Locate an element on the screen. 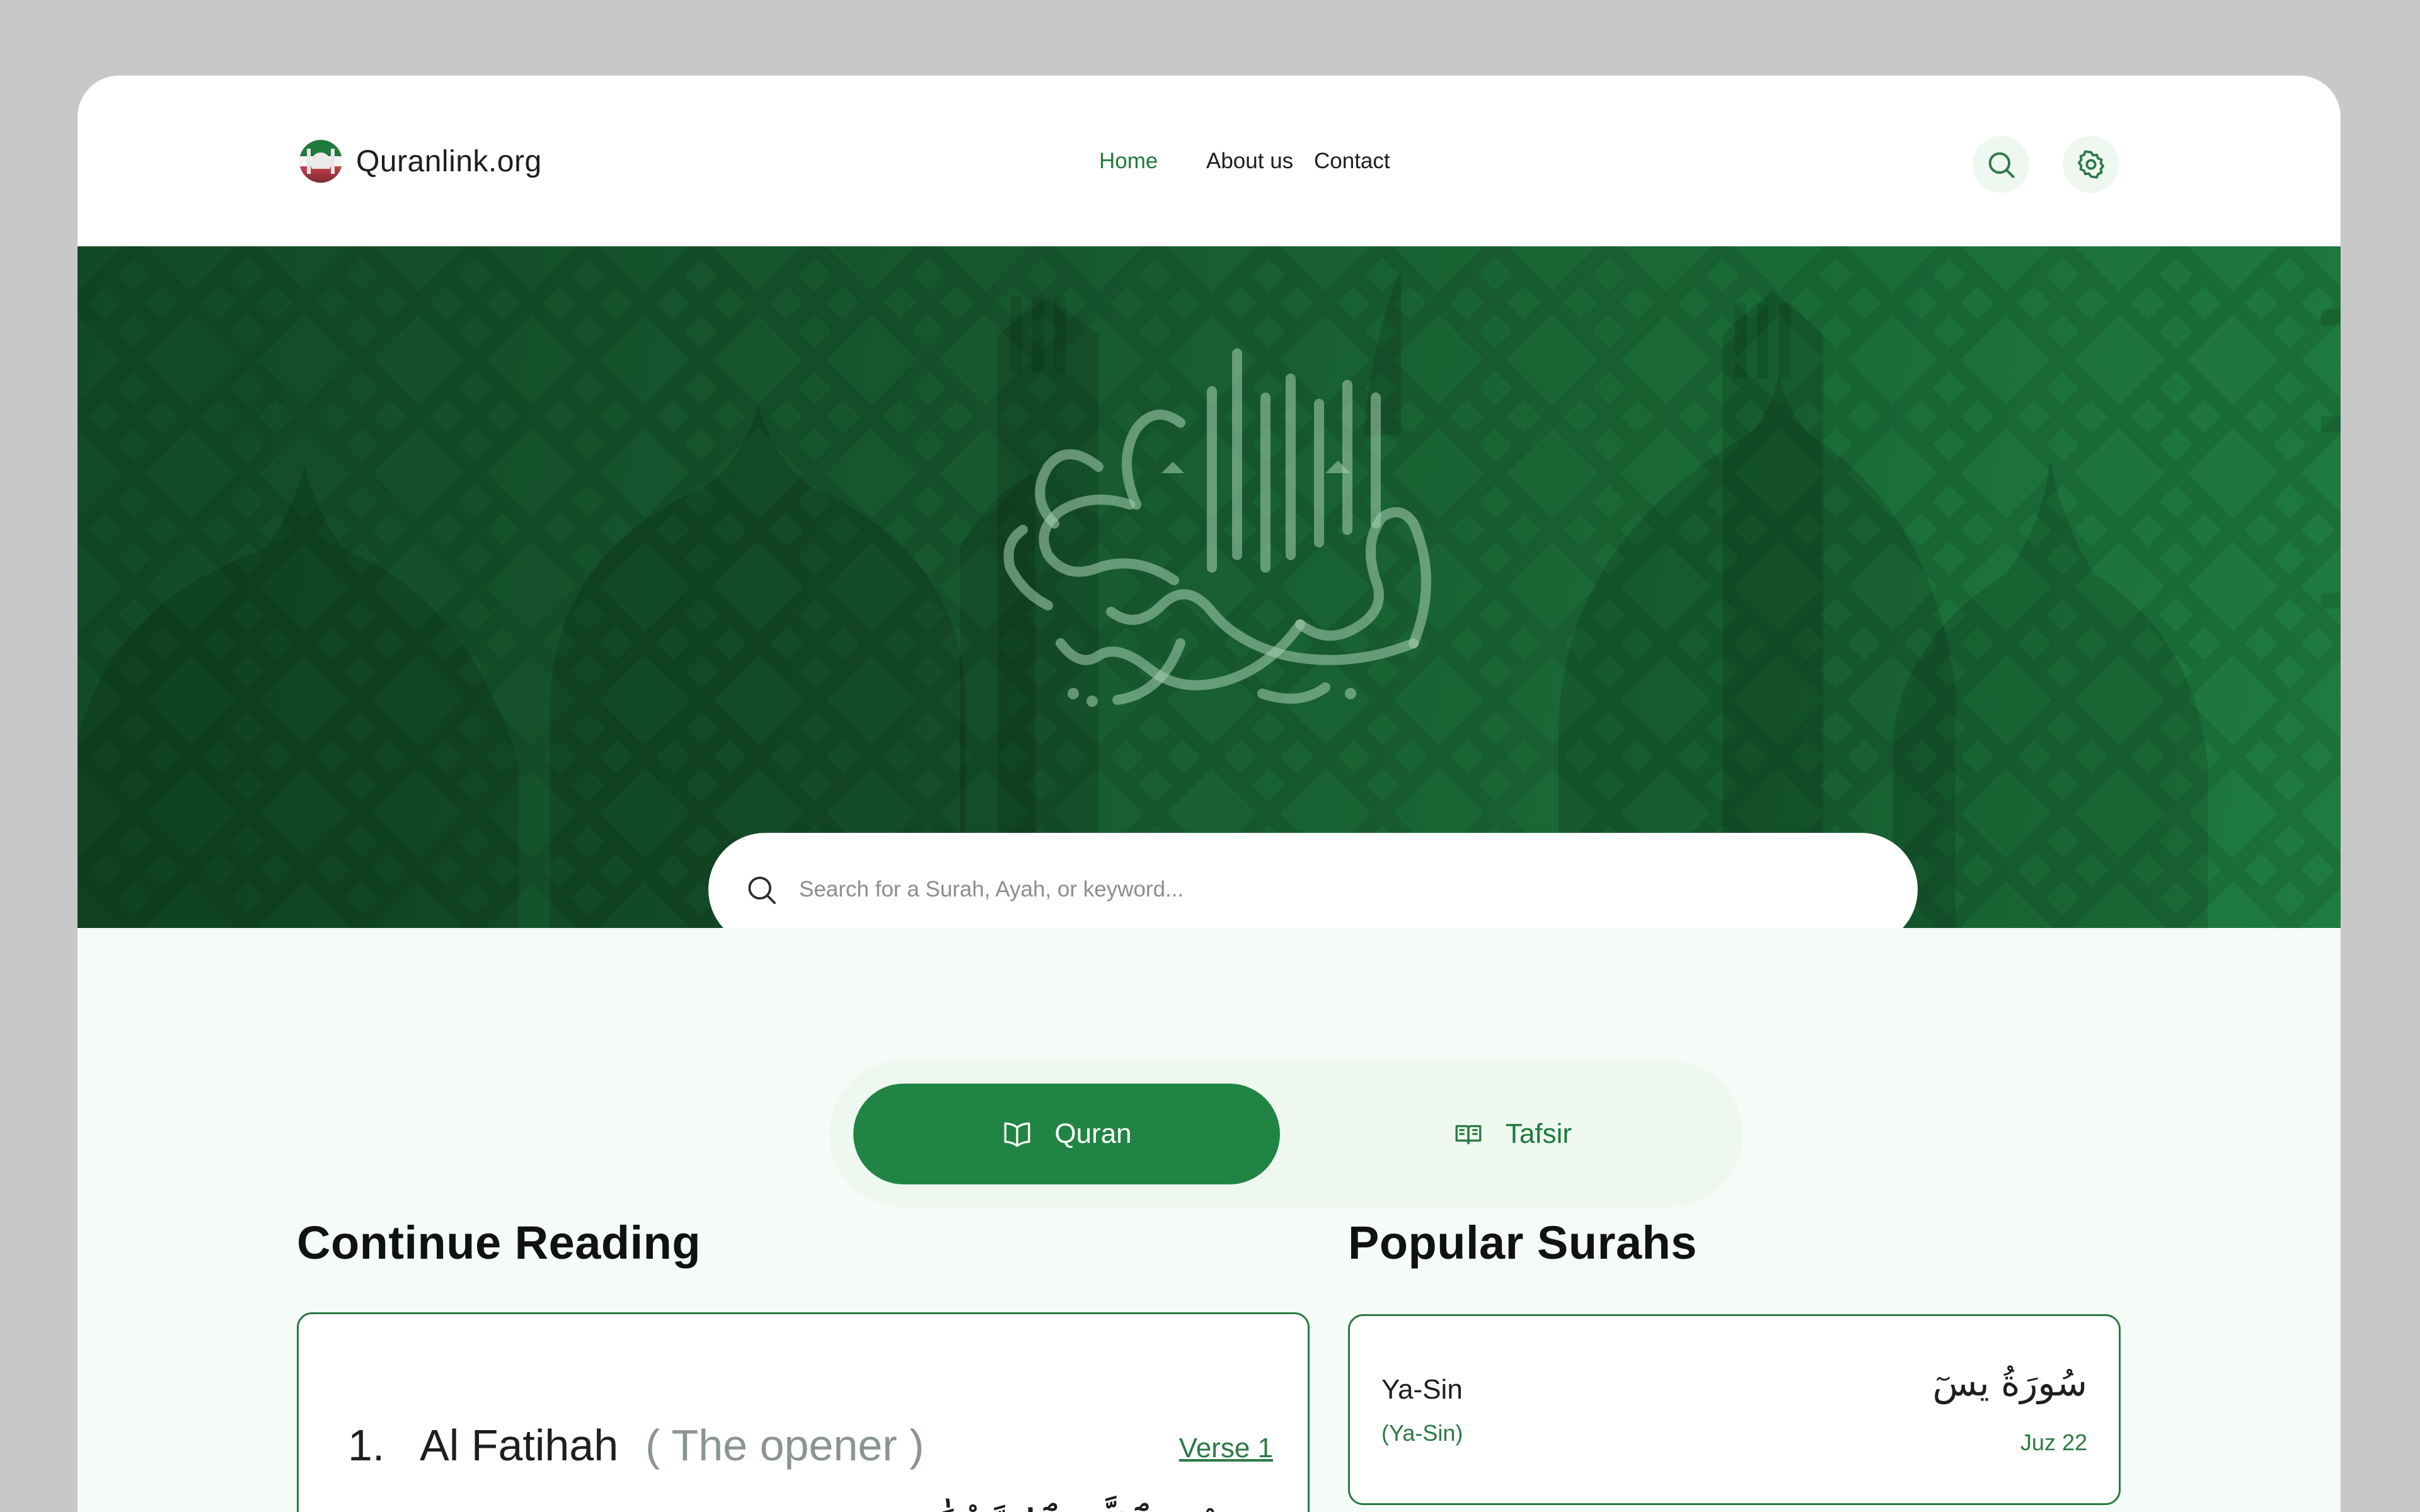 The image size is (2420, 1512). popular-surah-juz: Juz 22 is located at coordinates (2053, 1442).